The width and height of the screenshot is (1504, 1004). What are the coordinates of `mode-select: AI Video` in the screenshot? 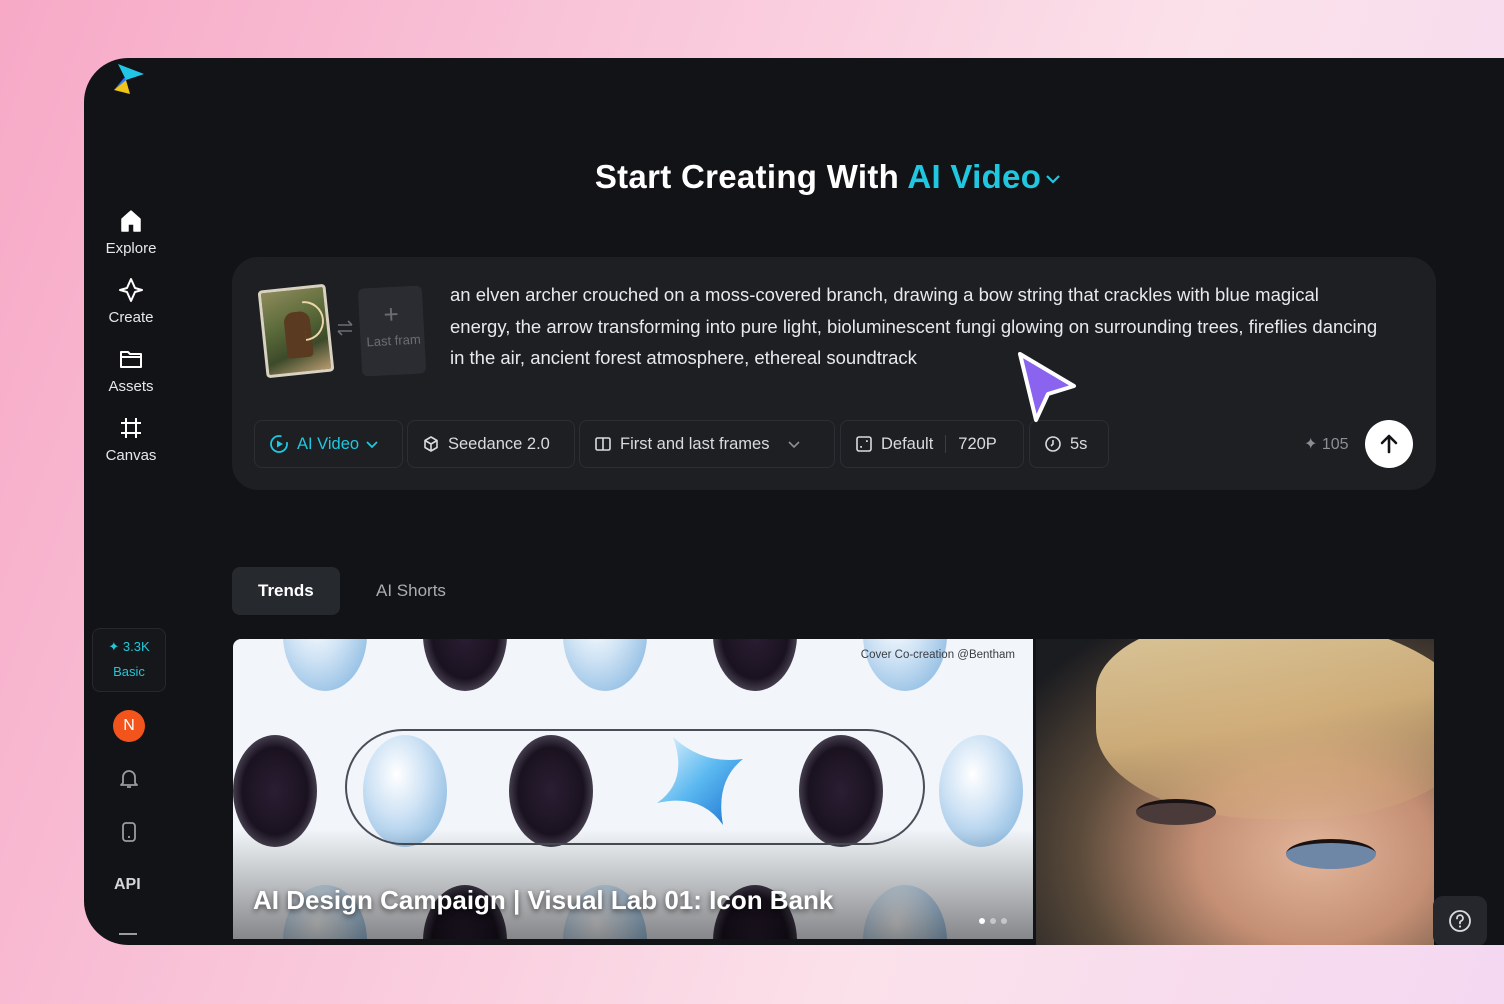 It's located at (328, 444).